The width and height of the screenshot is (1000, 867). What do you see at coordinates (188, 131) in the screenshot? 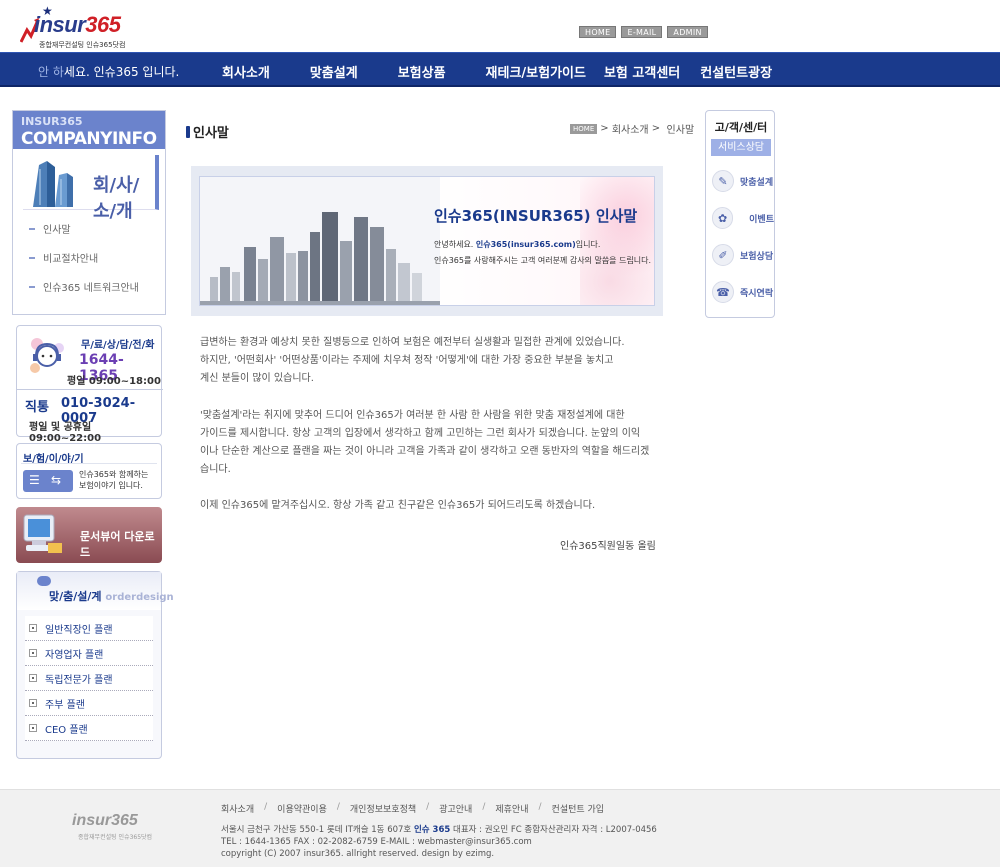
I see `title-bar-icon` at bounding box center [188, 131].